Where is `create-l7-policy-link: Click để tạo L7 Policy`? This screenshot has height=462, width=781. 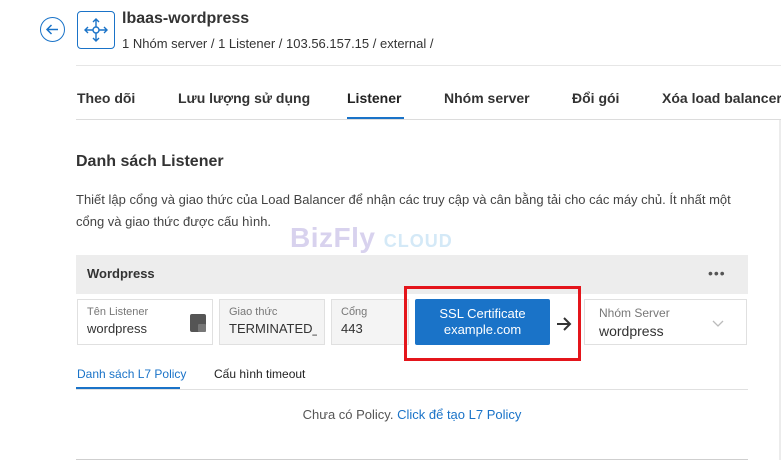
create-l7-policy-link: Click để tạo L7 Policy is located at coordinates (459, 414).